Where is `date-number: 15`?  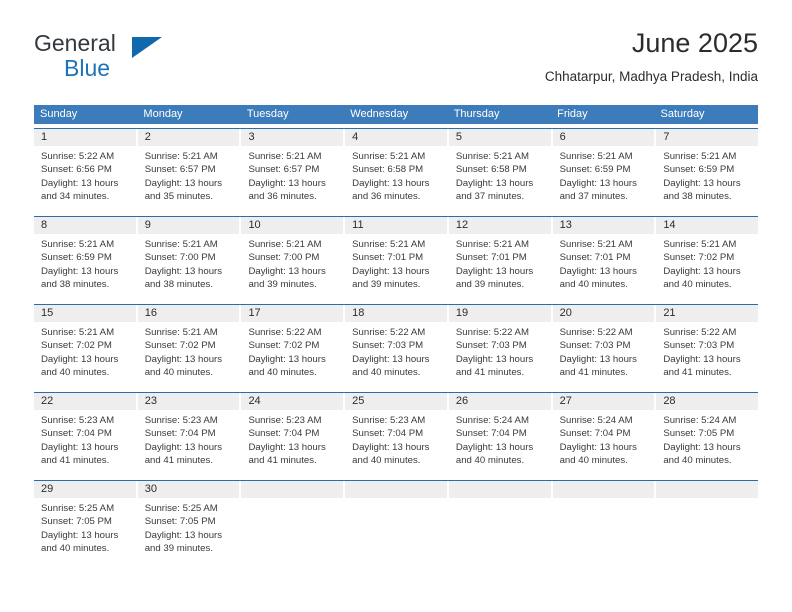
date-number: 15 is located at coordinates (86, 313).